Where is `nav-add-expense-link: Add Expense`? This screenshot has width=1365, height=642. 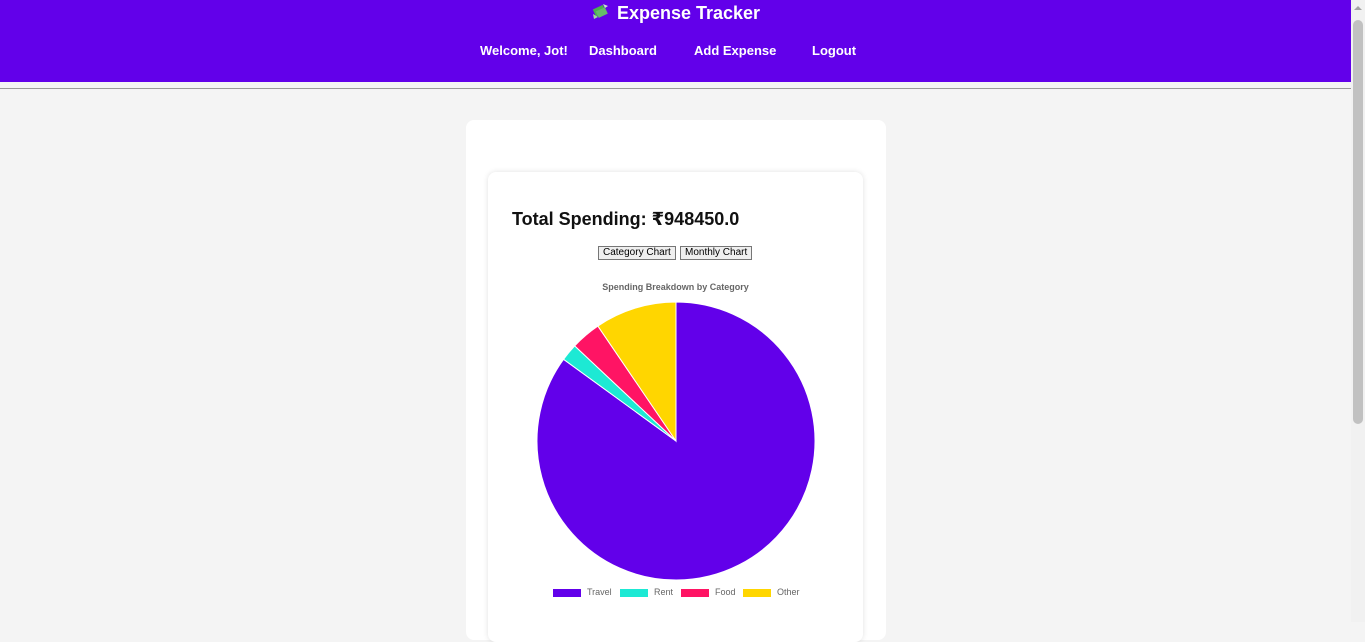
nav-add-expense-link: Add Expense is located at coordinates (735, 50).